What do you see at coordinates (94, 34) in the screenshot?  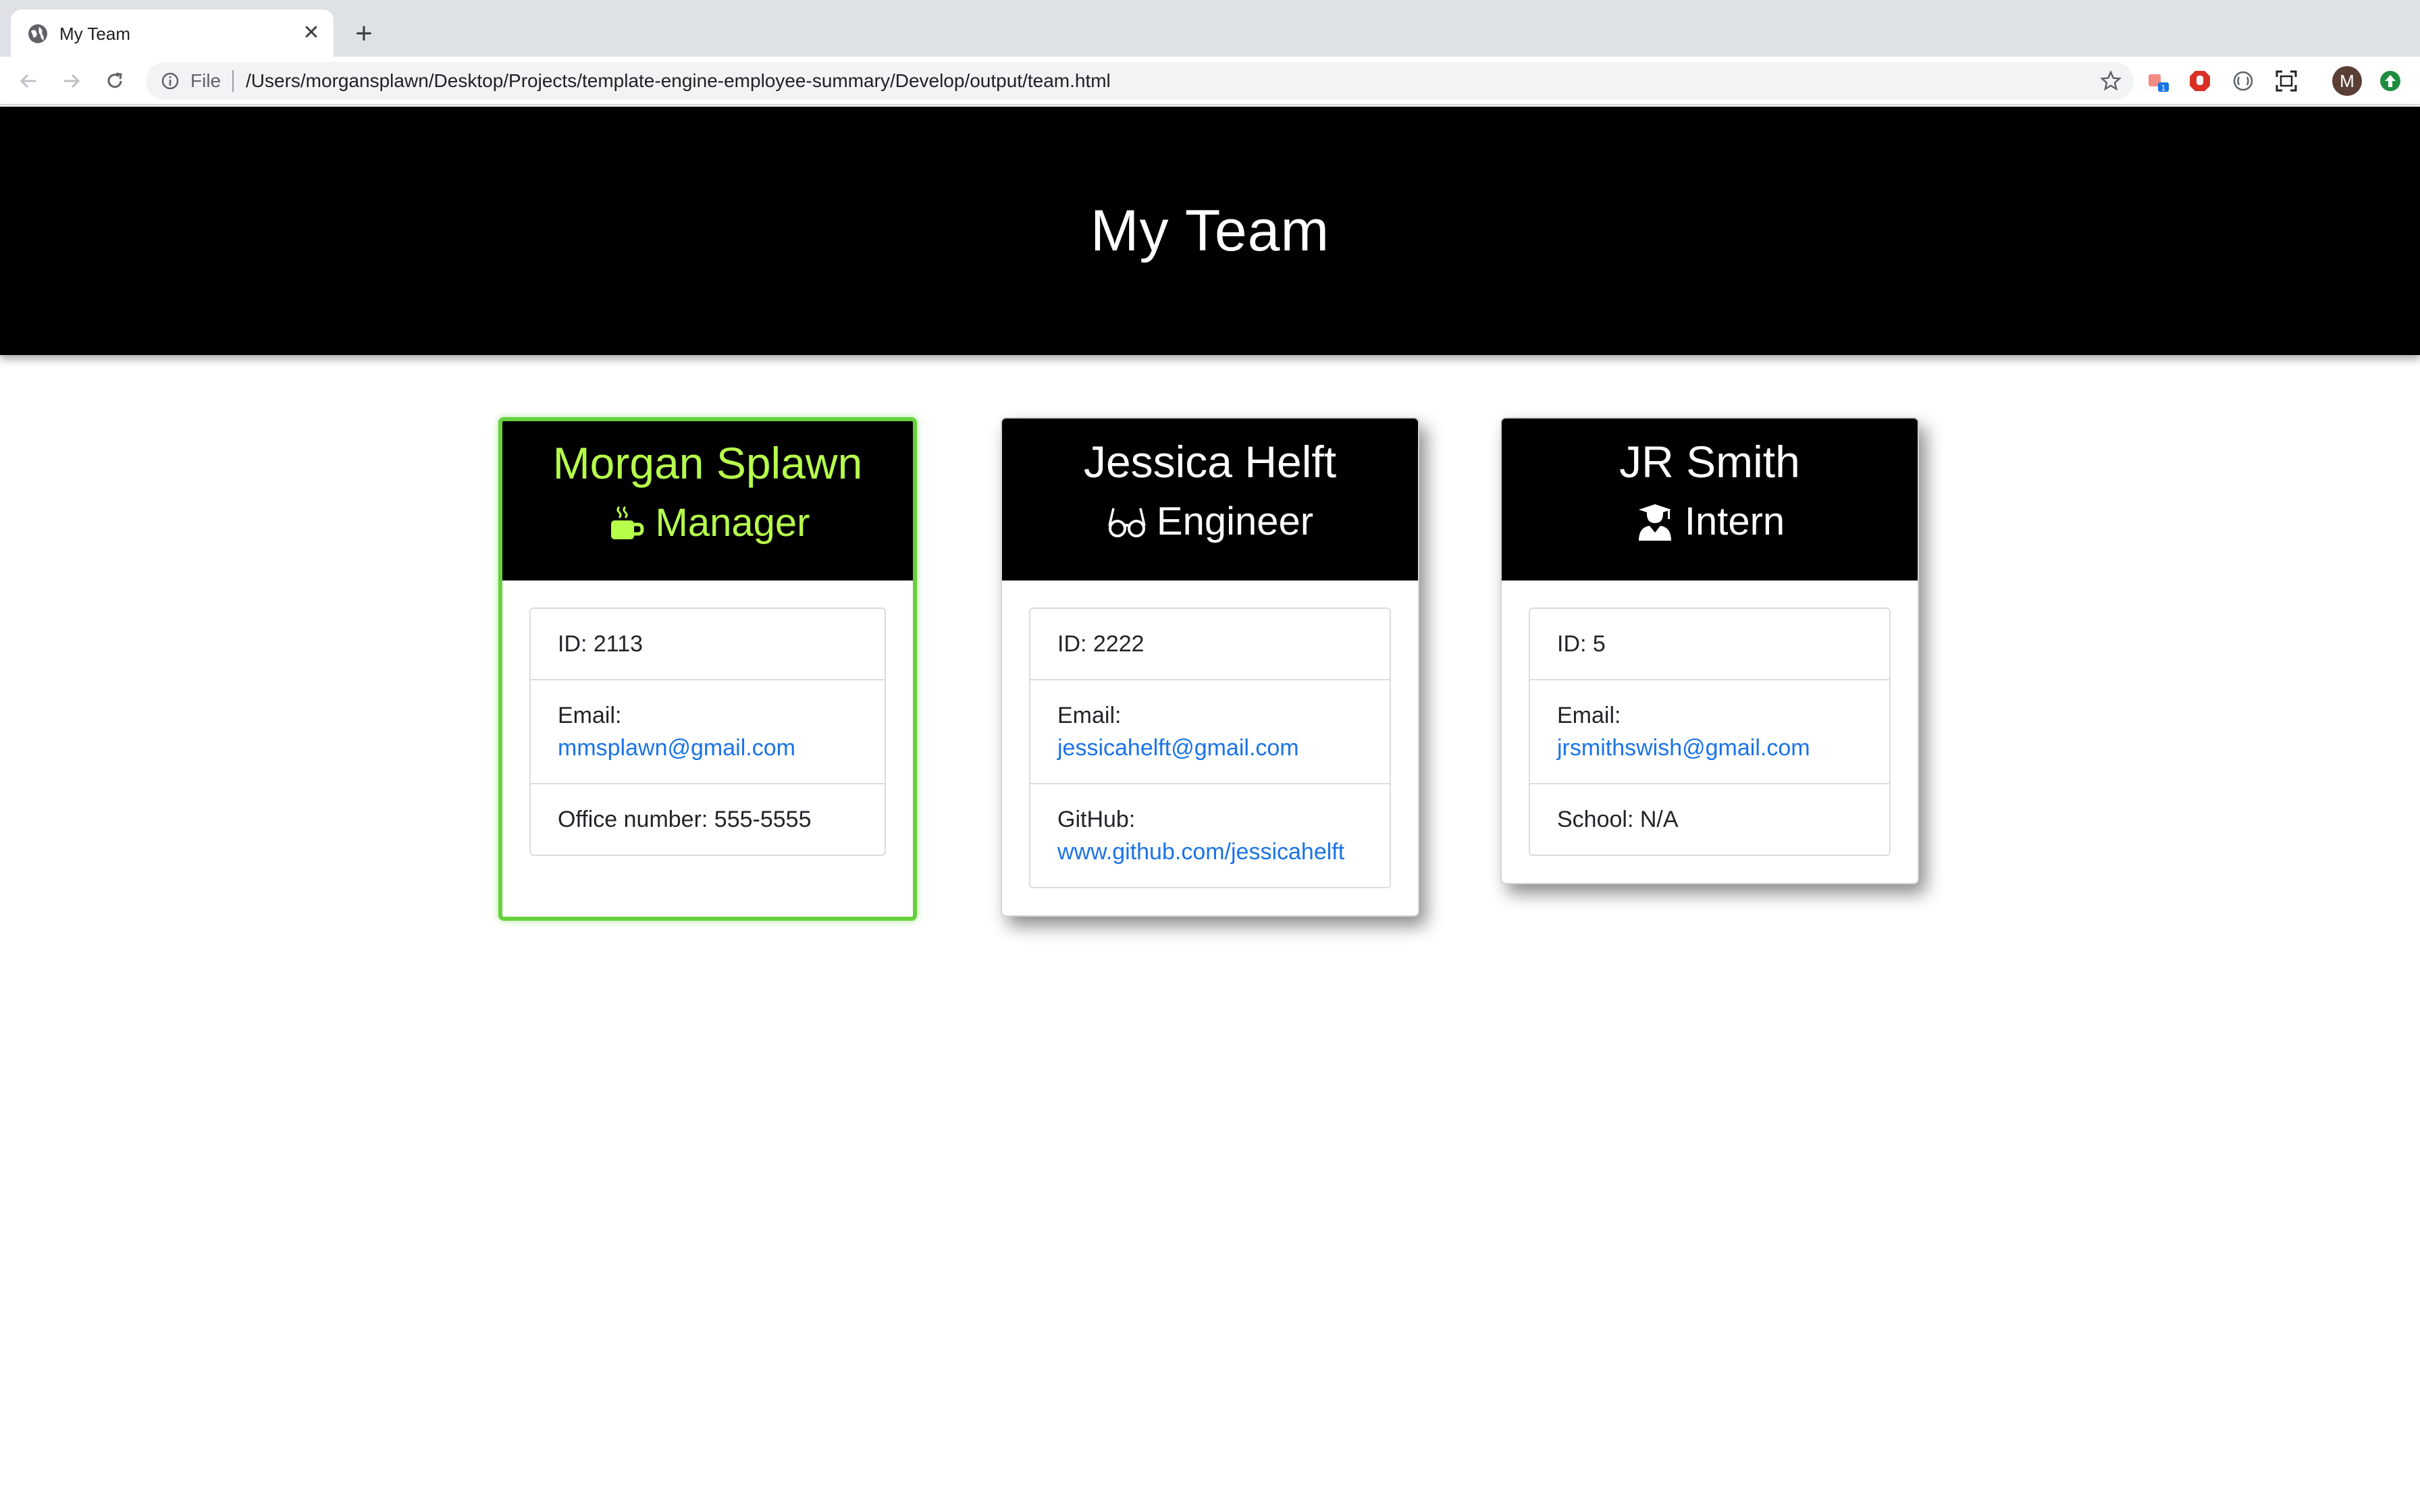 I see `tab-title: My Team` at bounding box center [94, 34].